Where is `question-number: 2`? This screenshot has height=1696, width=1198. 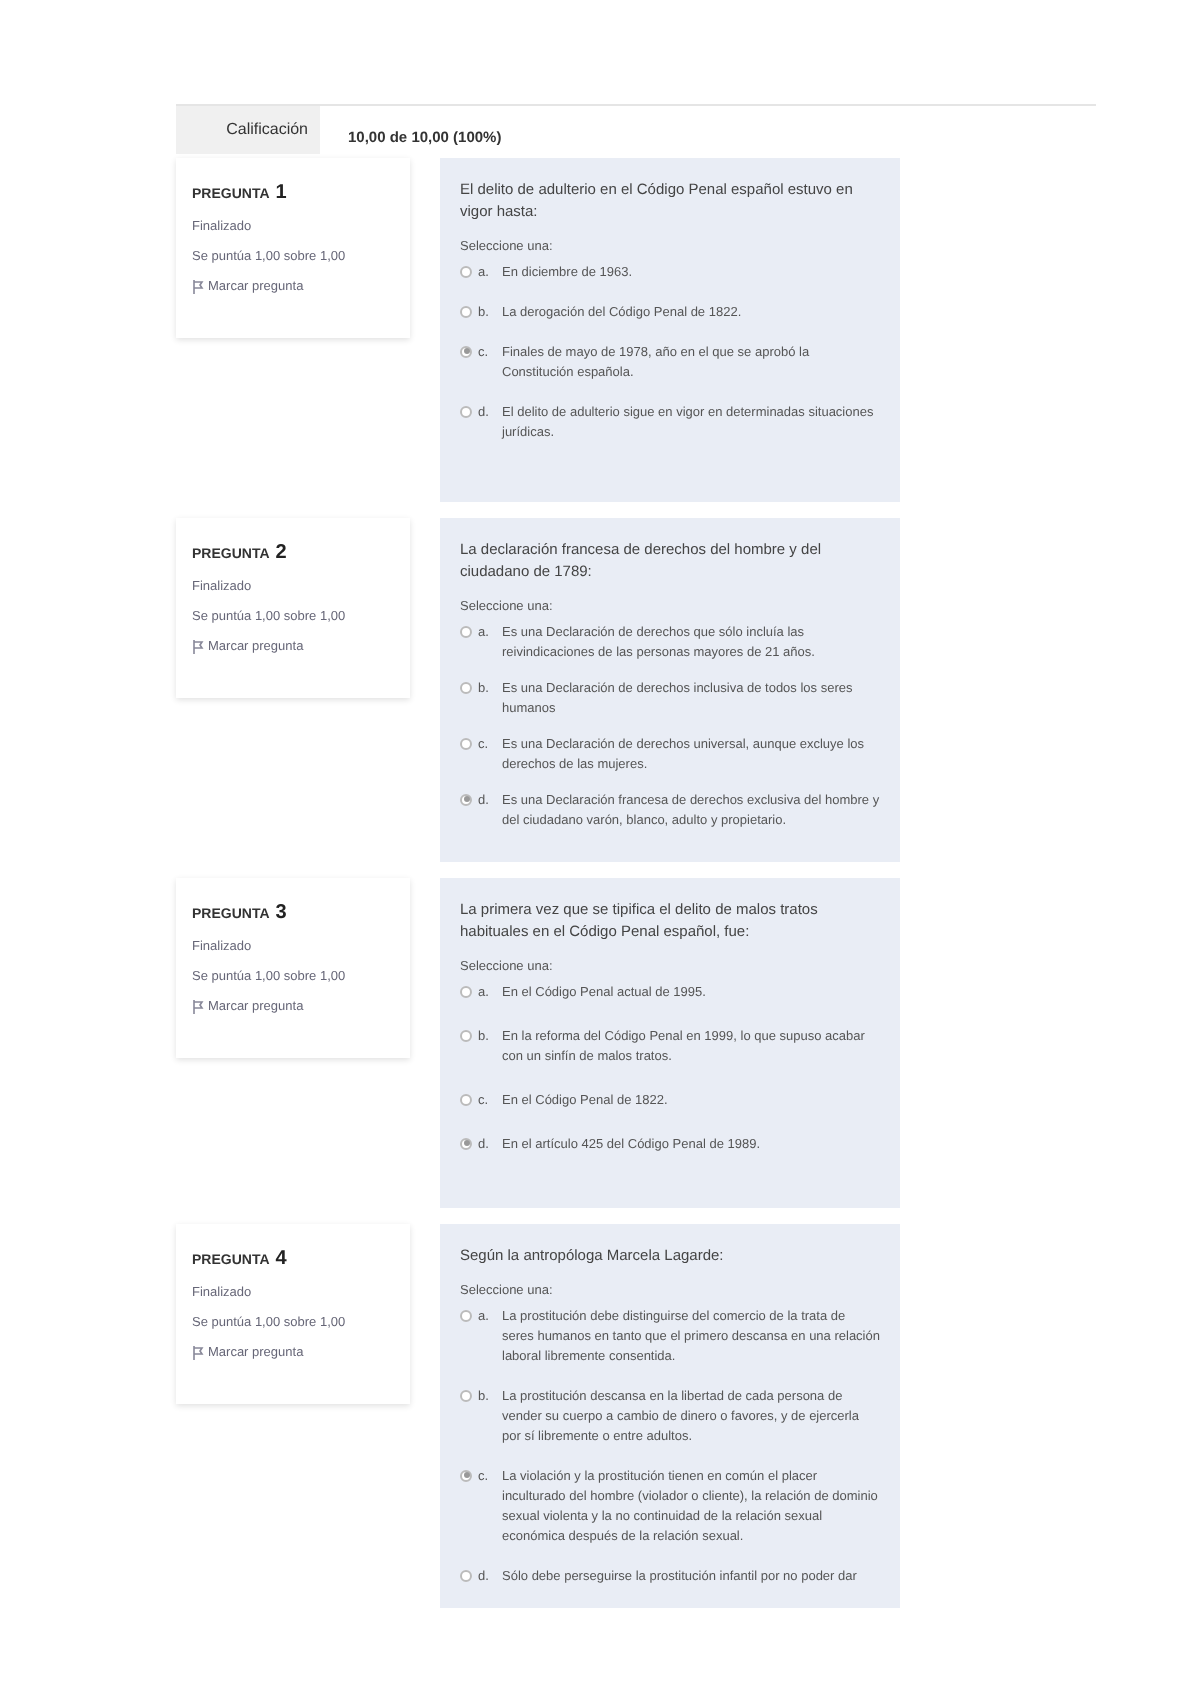
question-number: 2 is located at coordinates (281, 554).